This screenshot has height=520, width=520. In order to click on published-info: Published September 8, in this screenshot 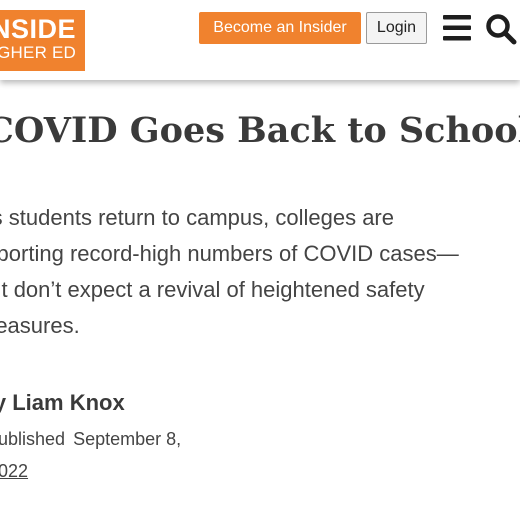, I will do `click(90, 439)`.